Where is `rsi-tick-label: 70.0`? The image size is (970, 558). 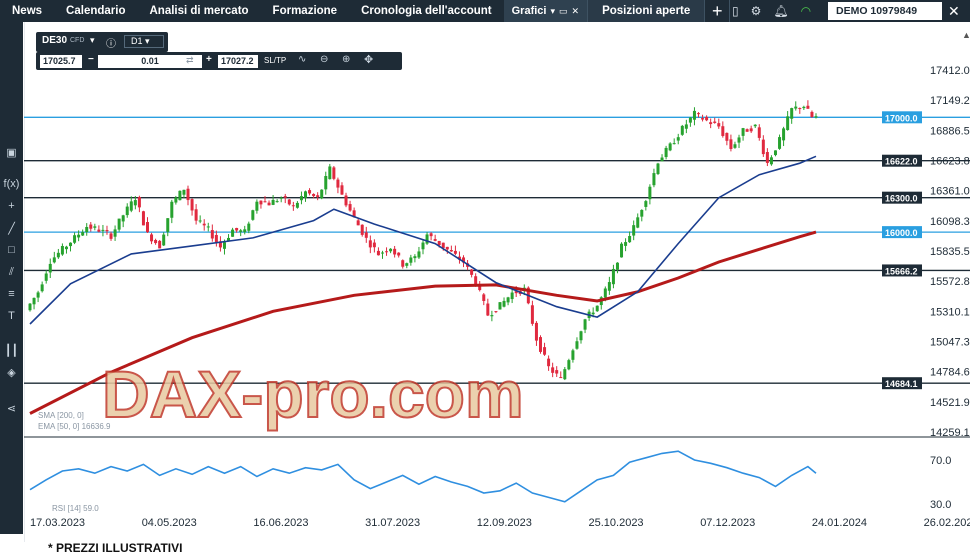 rsi-tick-label: 70.0 is located at coordinates (940, 461).